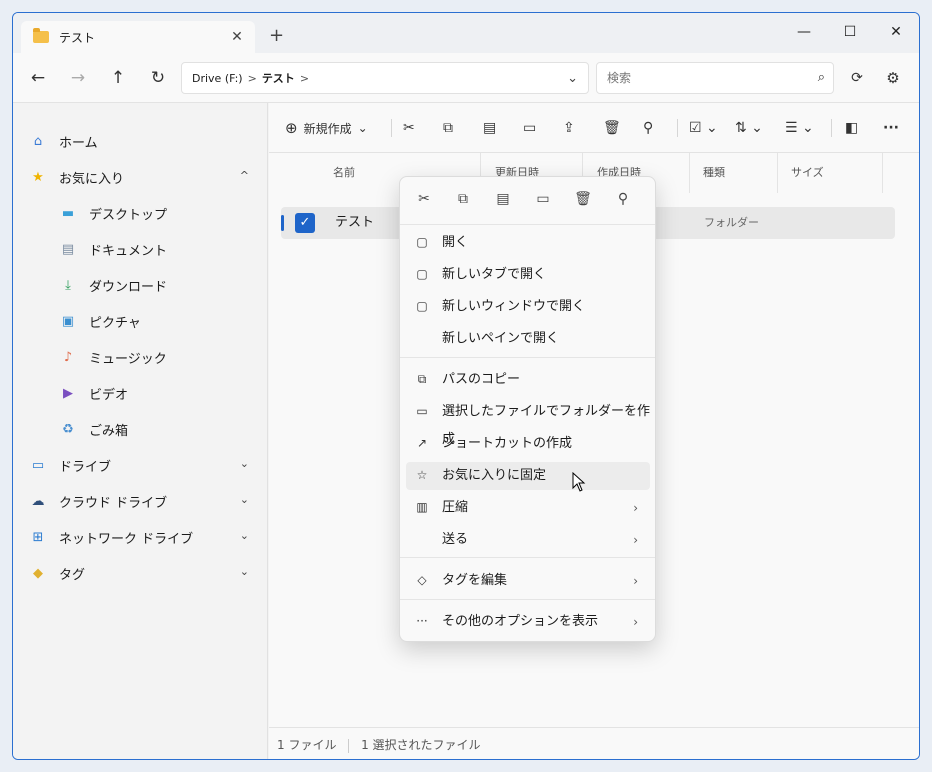 This screenshot has width=932, height=772. I want to click on menu-item: ▢ 開く, so click(528, 243).